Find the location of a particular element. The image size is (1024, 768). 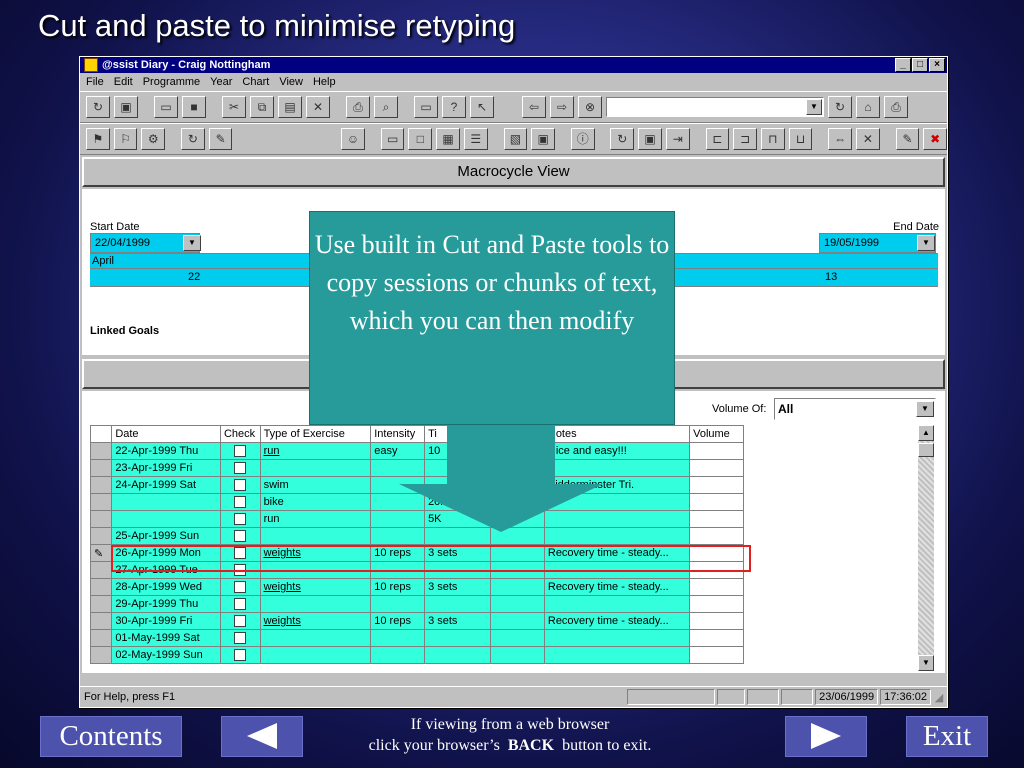

print-icon: ⎙ is located at coordinates (358, 107).